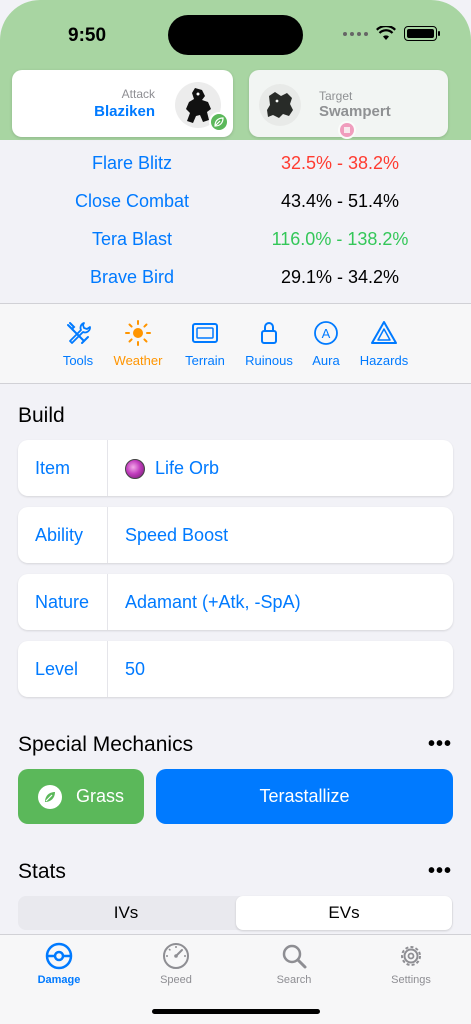 Image resolution: width=471 pixels, height=1024 pixels. Describe the element at coordinates (59, 535) in the screenshot. I see `build-ability-label: Ability` at that location.